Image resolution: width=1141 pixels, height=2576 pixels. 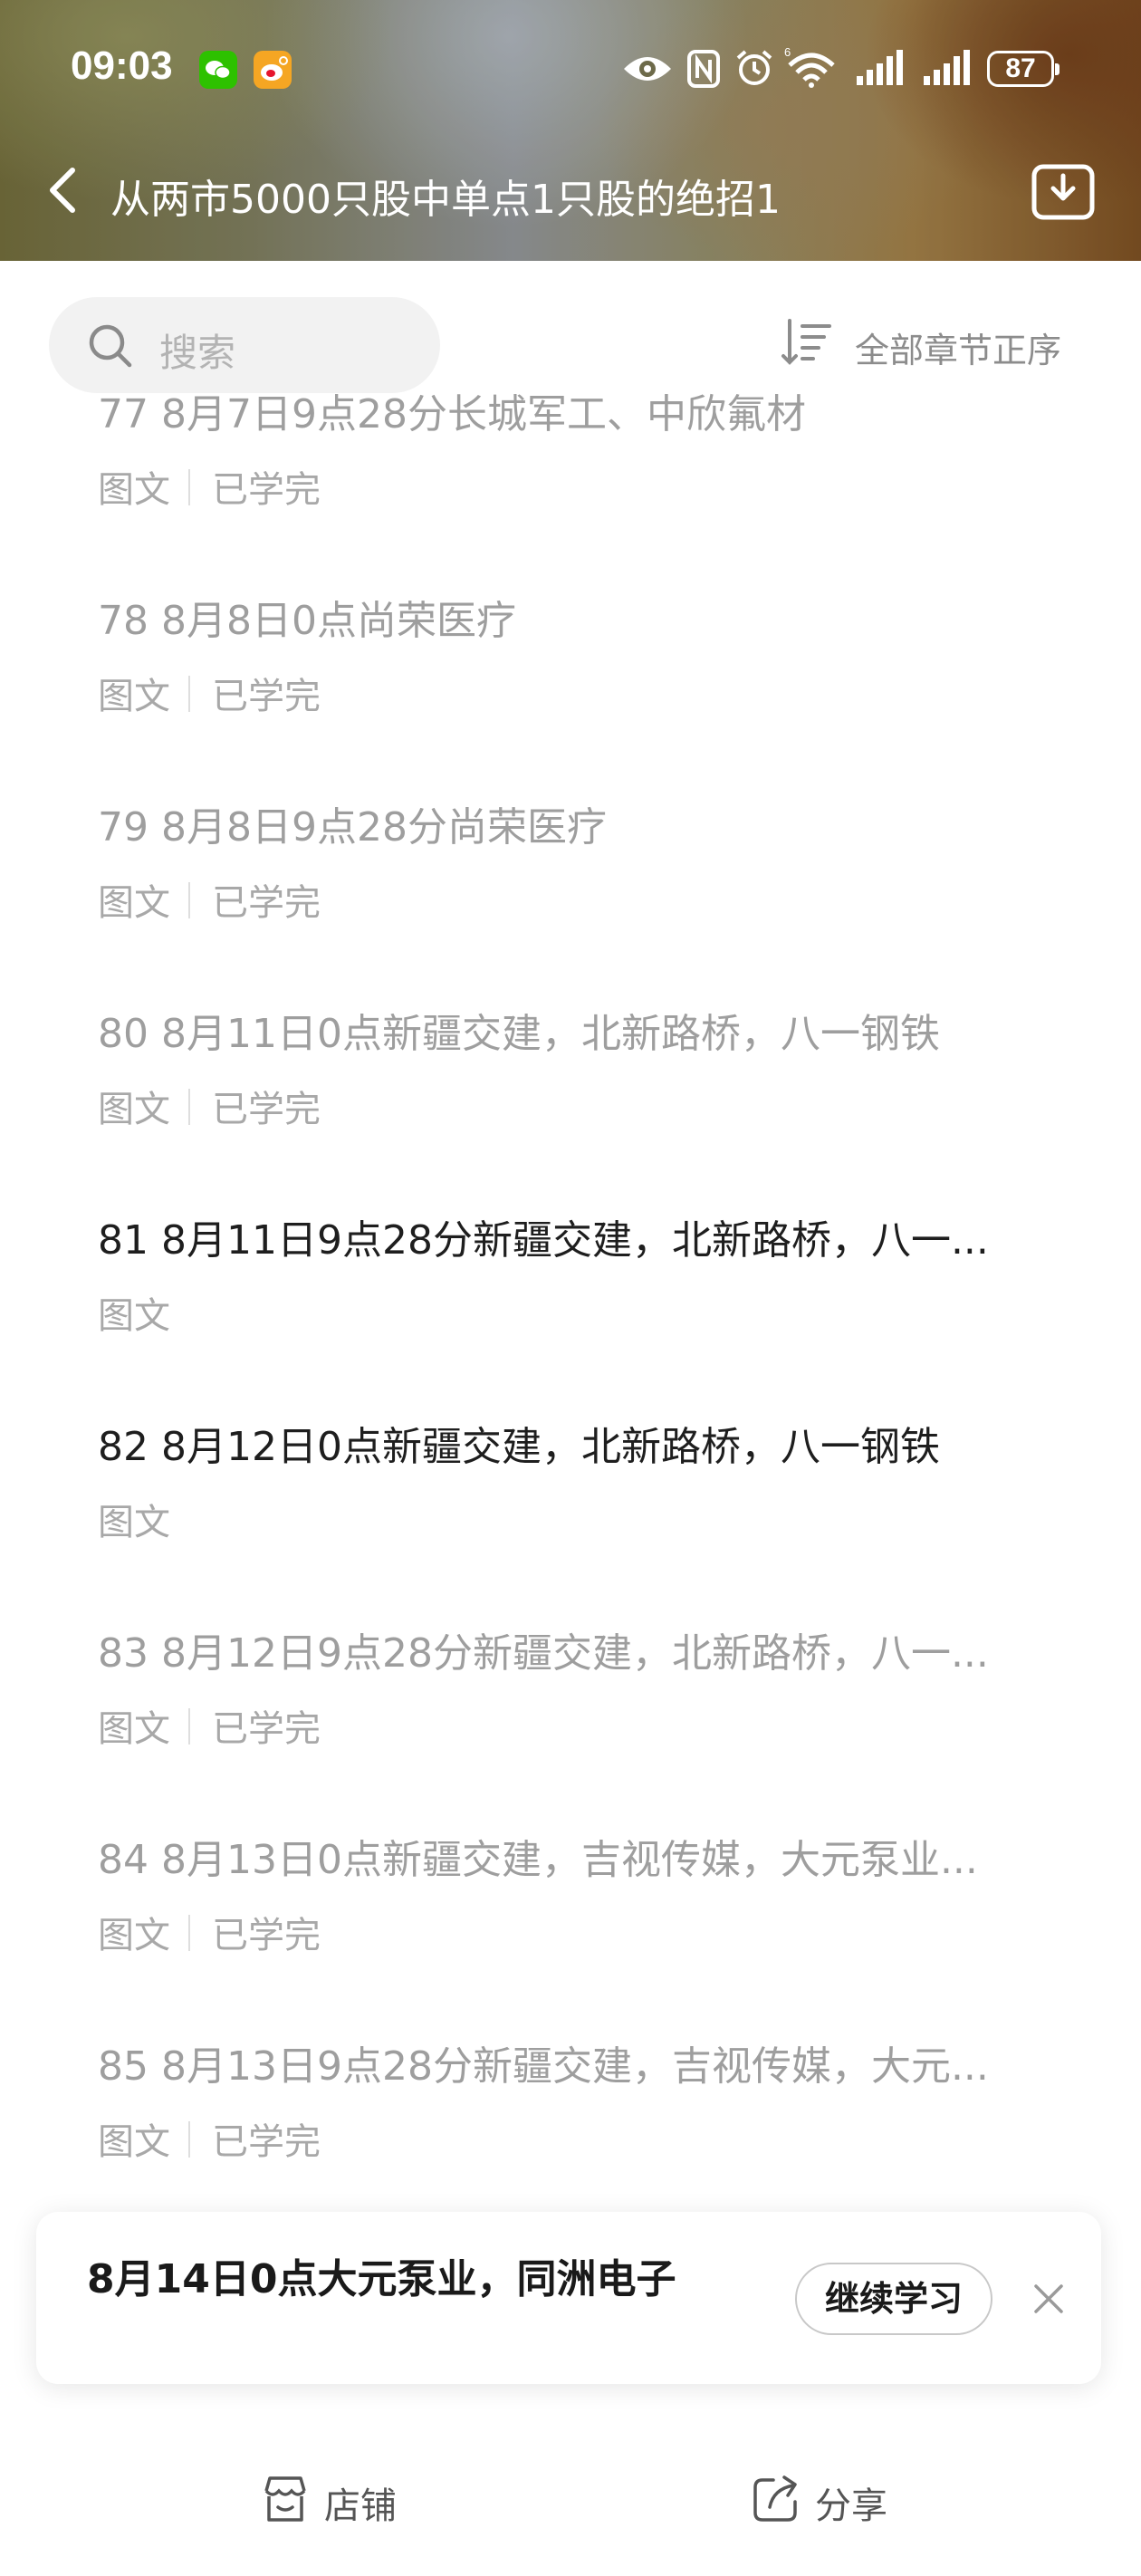 I want to click on back-button, so click(x=65, y=190).